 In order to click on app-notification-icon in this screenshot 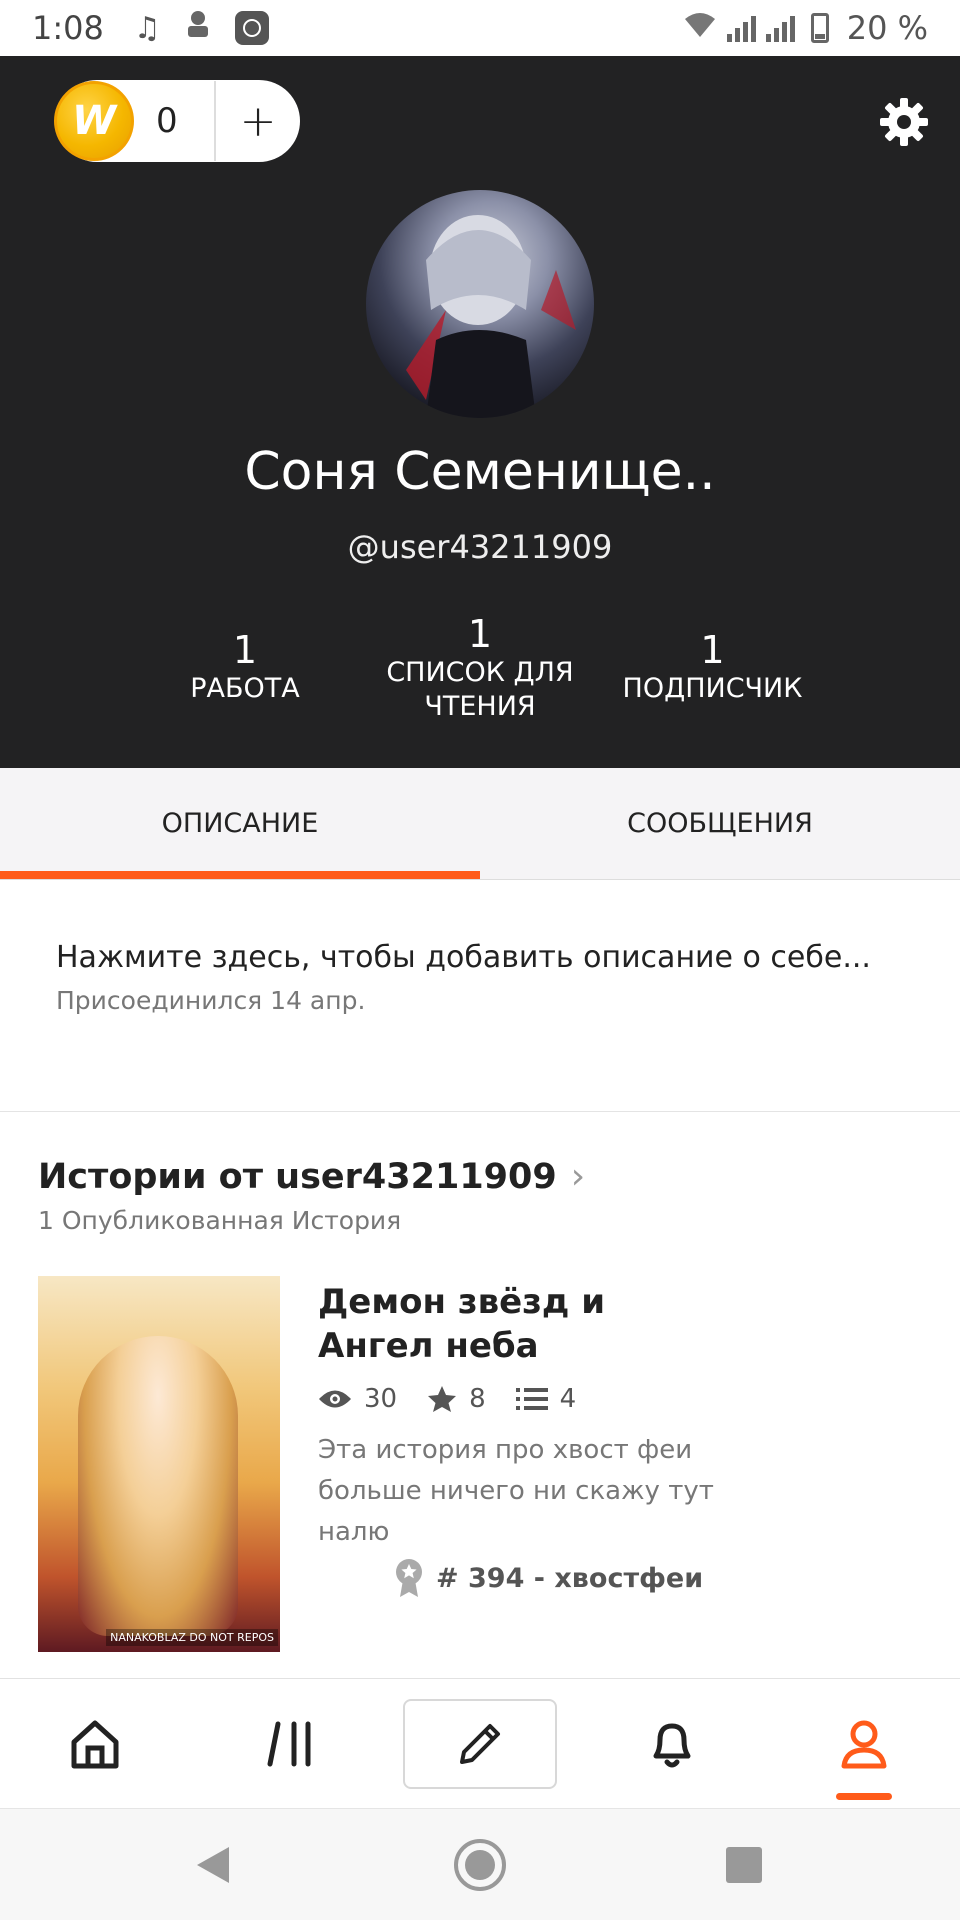, I will do `click(198, 28)`.